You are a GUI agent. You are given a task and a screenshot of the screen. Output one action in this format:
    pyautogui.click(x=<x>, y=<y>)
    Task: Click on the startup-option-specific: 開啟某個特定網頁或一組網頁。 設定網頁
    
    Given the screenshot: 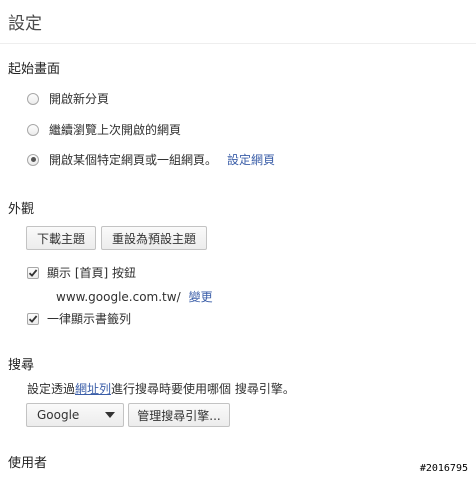 What is the action you would take?
    pyautogui.click(x=151, y=159)
    